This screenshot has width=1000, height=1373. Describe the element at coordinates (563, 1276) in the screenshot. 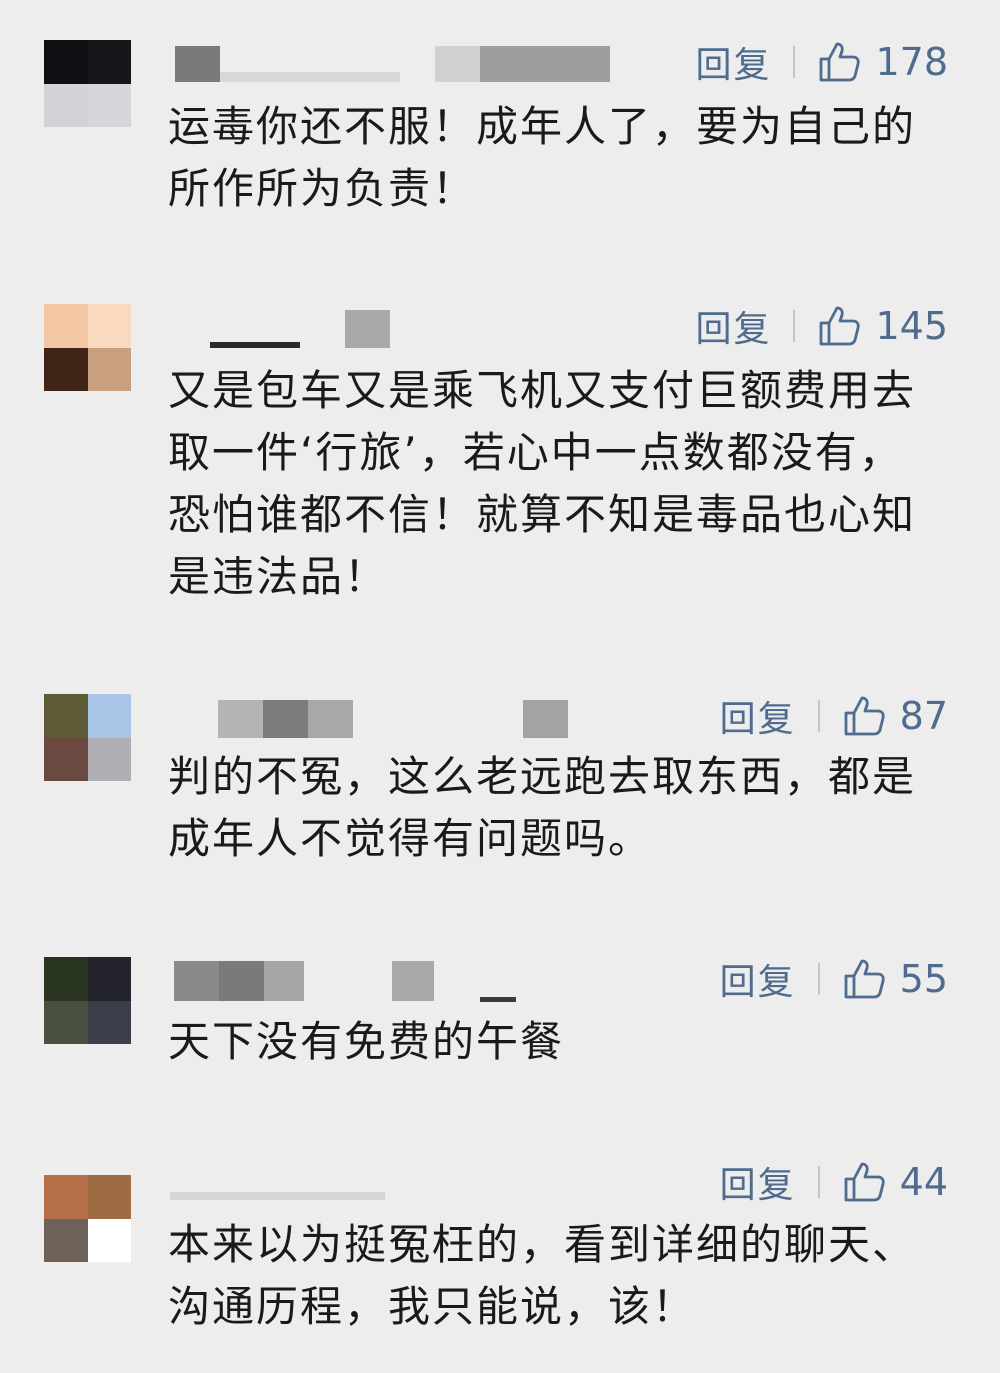

I see `comment-text: 本来以为挺冤枉的，看到详细的聊天、 沟通历程，我只能说，该！` at that location.